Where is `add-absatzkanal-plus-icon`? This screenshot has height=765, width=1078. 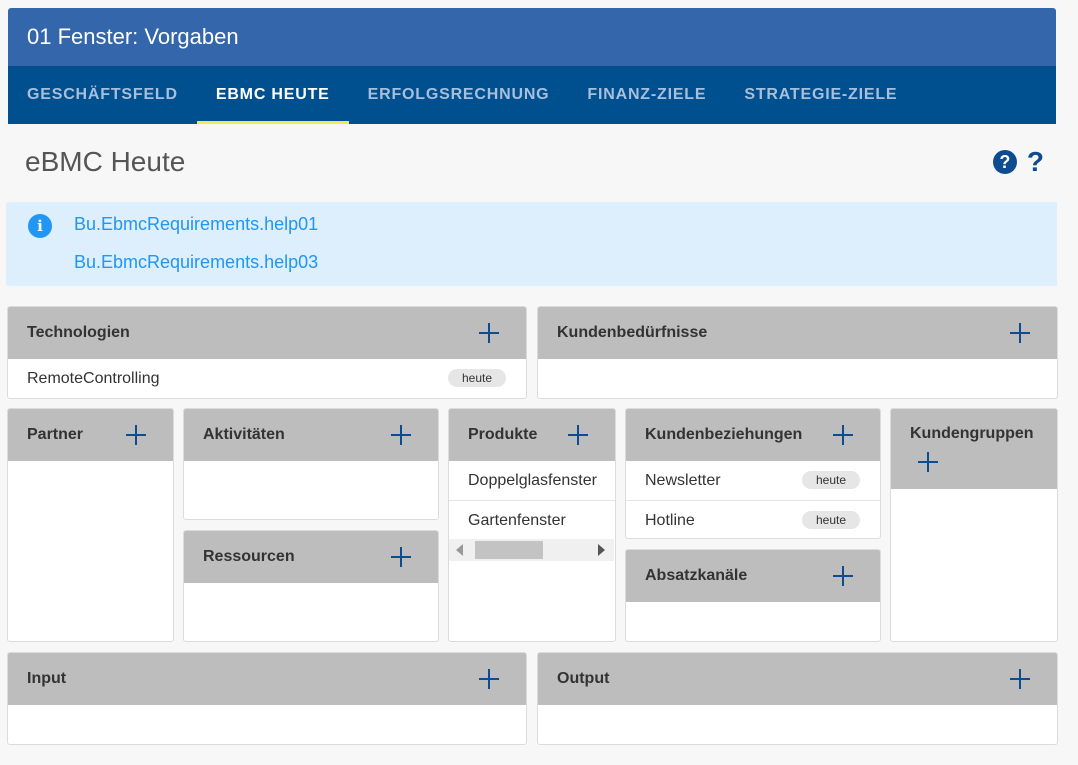 add-absatzkanal-plus-icon is located at coordinates (843, 576).